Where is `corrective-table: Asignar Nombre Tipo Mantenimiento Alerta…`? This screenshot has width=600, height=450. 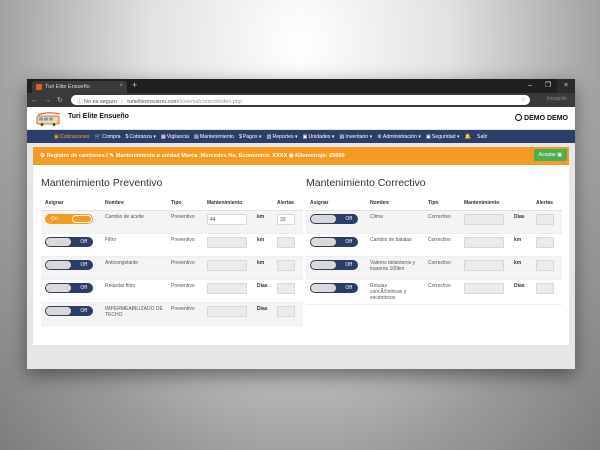 corrective-table: Asignar Nombre Tipo Mantenimiento Alerta… is located at coordinates (434, 251).